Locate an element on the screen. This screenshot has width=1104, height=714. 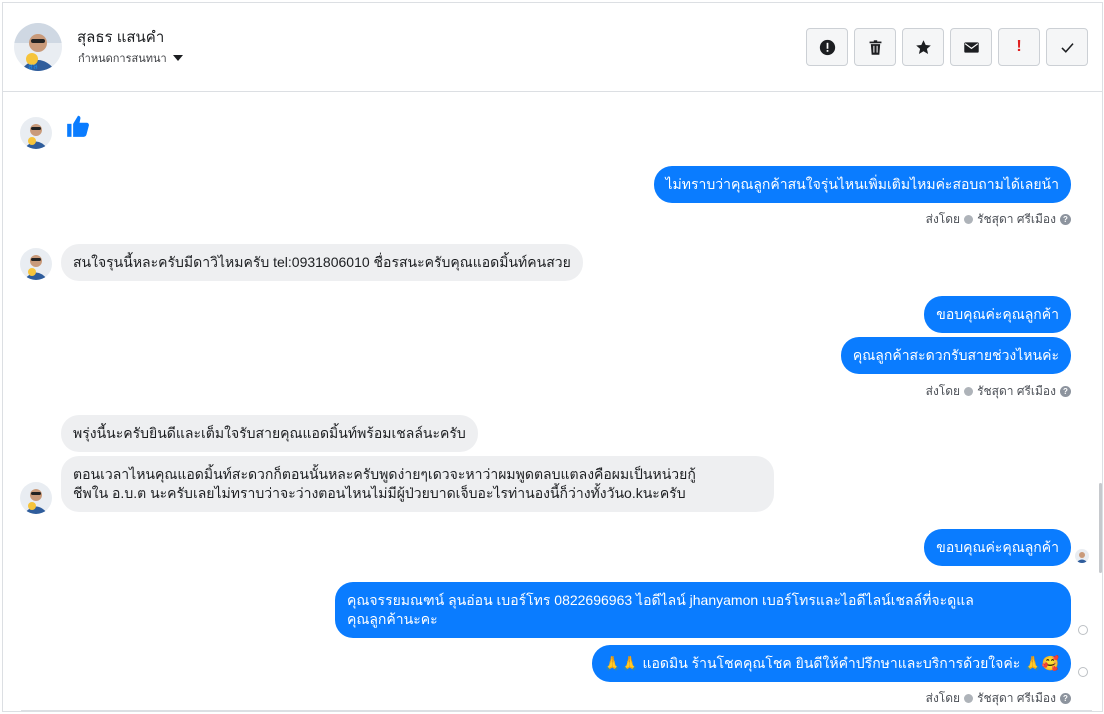
alert-circle-icon is located at coordinates (827, 47).